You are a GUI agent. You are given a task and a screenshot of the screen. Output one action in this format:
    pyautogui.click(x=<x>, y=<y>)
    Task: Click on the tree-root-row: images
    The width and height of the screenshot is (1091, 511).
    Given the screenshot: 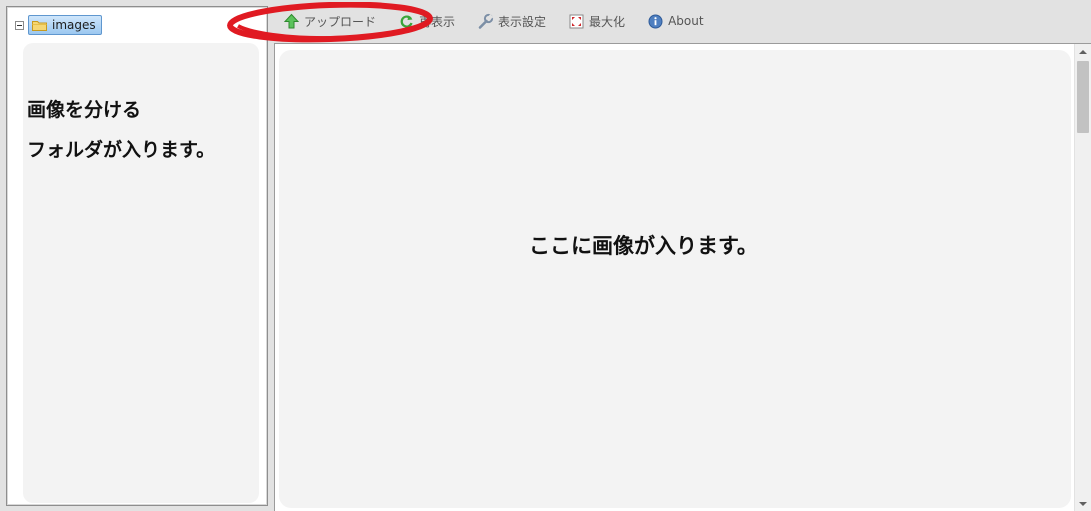 What is the action you would take?
    pyautogui.click(x=58, y=25)
    